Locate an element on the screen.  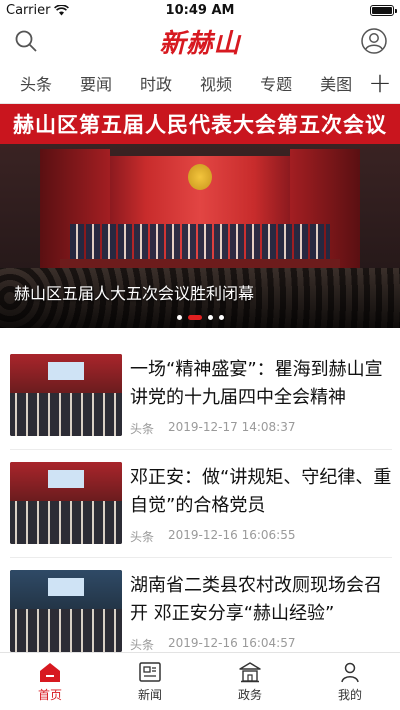
nav-mine: 我的 is located at coordinates (350, 681).